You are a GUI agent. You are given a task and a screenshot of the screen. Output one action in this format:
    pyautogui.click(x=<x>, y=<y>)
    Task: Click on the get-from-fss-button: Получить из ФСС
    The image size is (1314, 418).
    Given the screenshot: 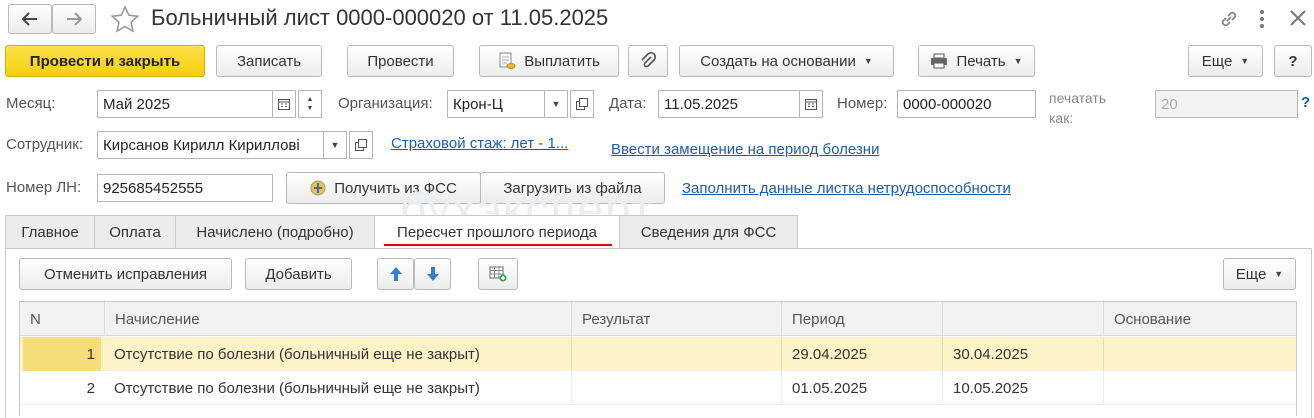 What is the action you would take?
    pyautogui.click(x=383, y=188)
    